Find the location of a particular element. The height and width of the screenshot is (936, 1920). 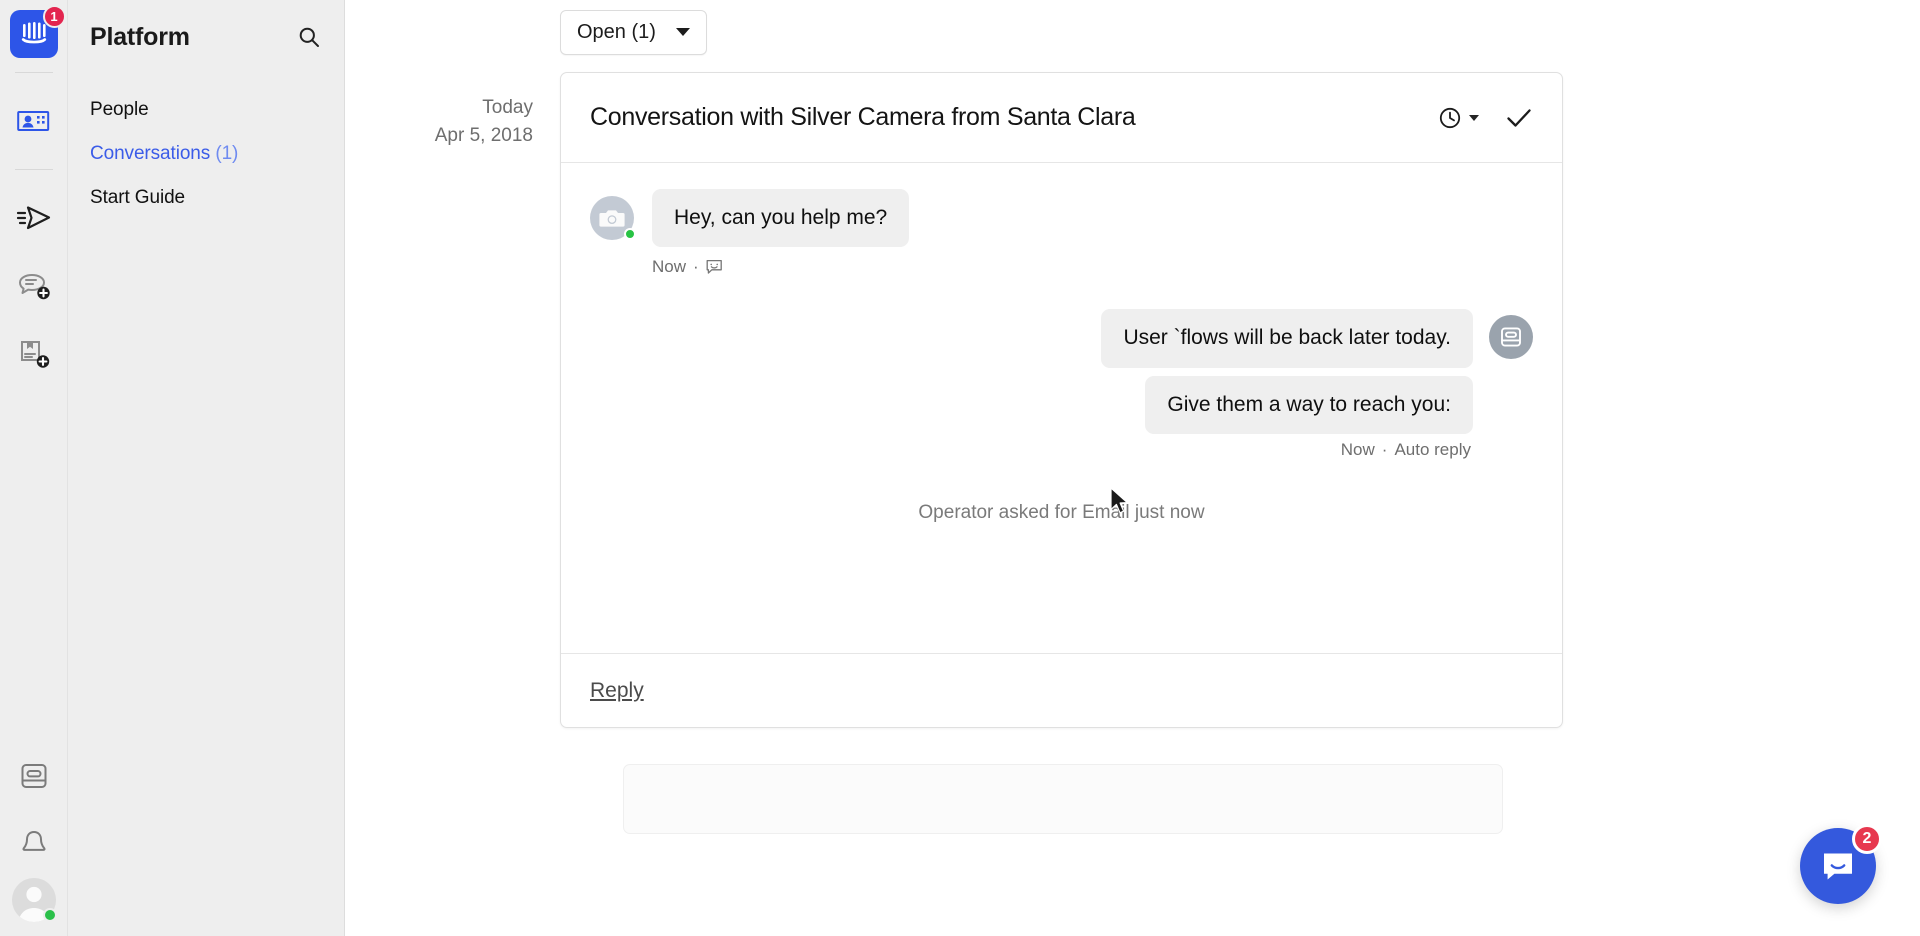

inbox-unread-badge: 1 is located at coordinates (54, 16).